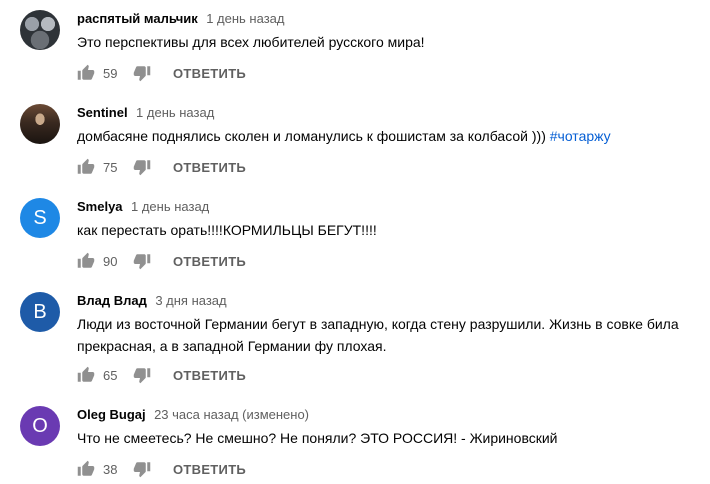 The width and height of the screenshot is (710, 484). What do you see at coordinates (388, 113) in the screenshot?
I see `comment-header: Sentinel 1 день назад` at bounding box center [388, 113].